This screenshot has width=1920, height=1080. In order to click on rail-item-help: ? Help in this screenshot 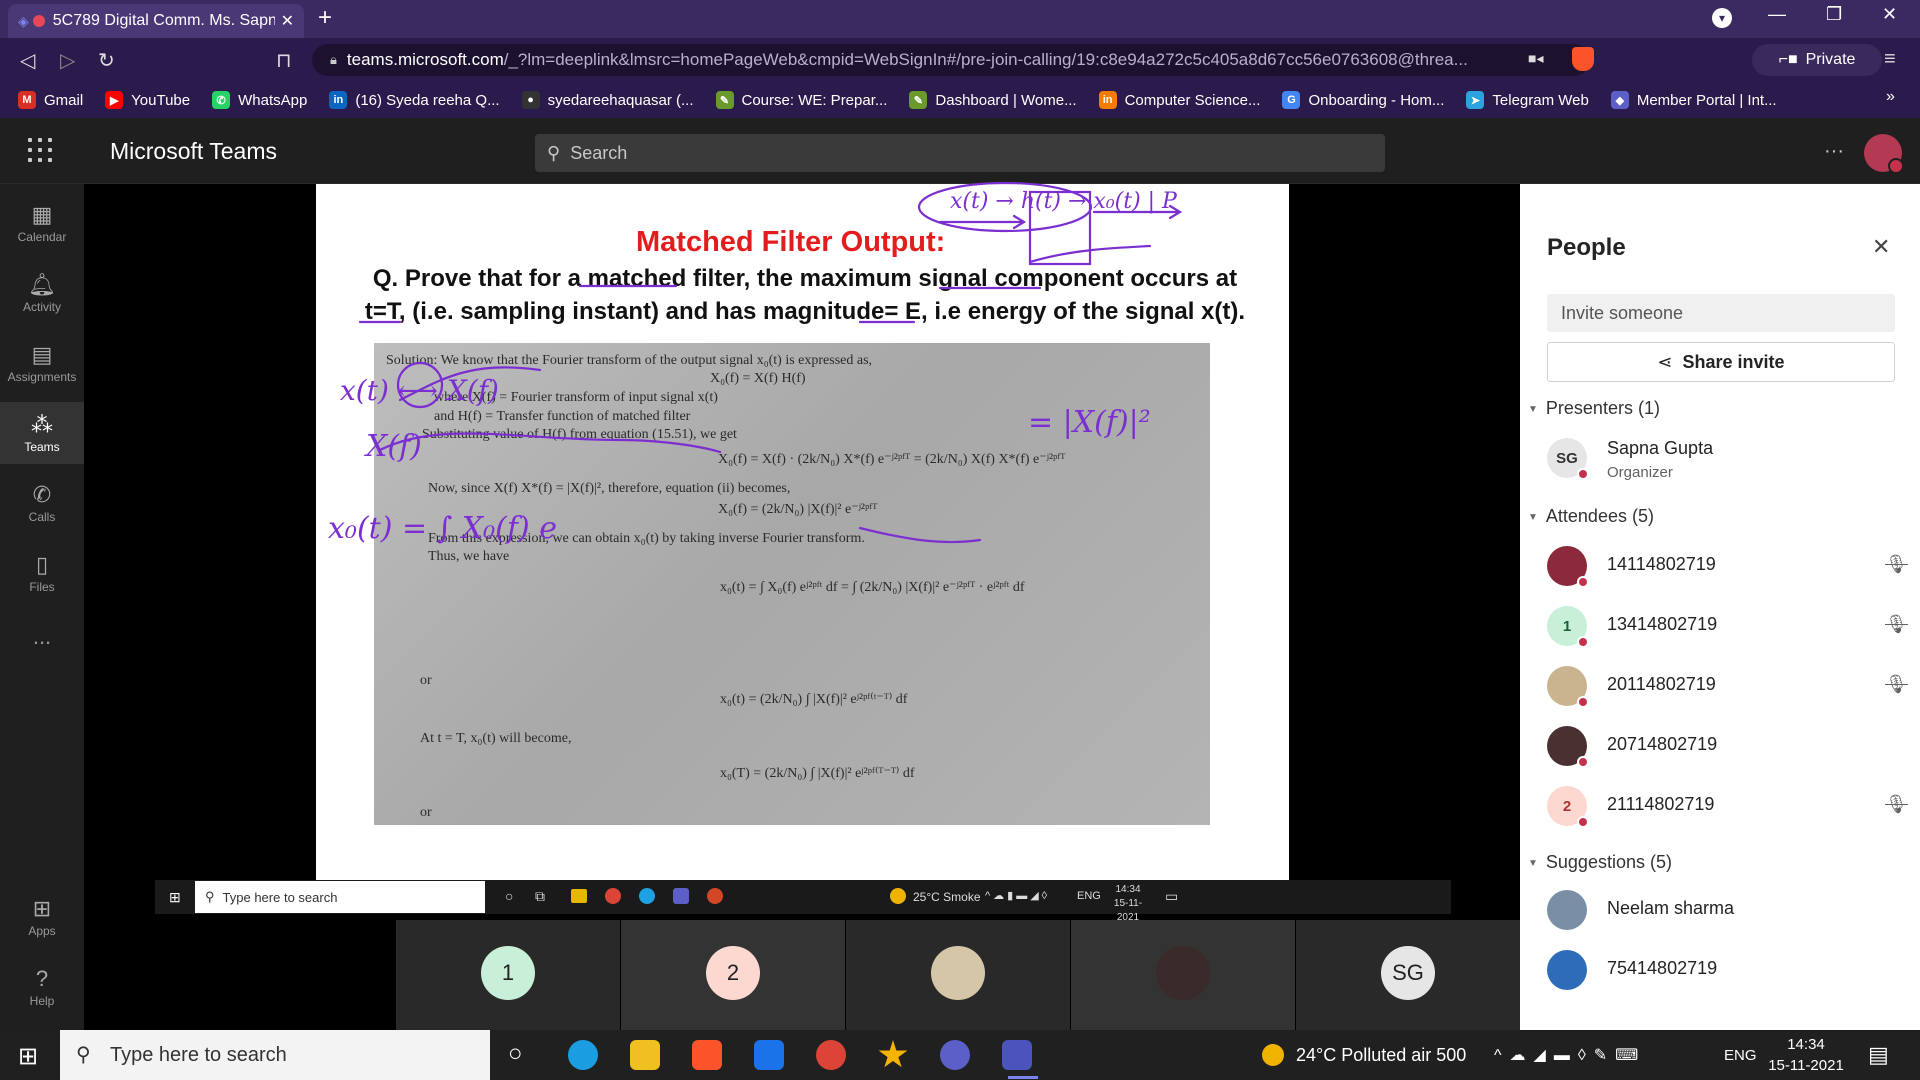, I will do `click(42, 995)`.